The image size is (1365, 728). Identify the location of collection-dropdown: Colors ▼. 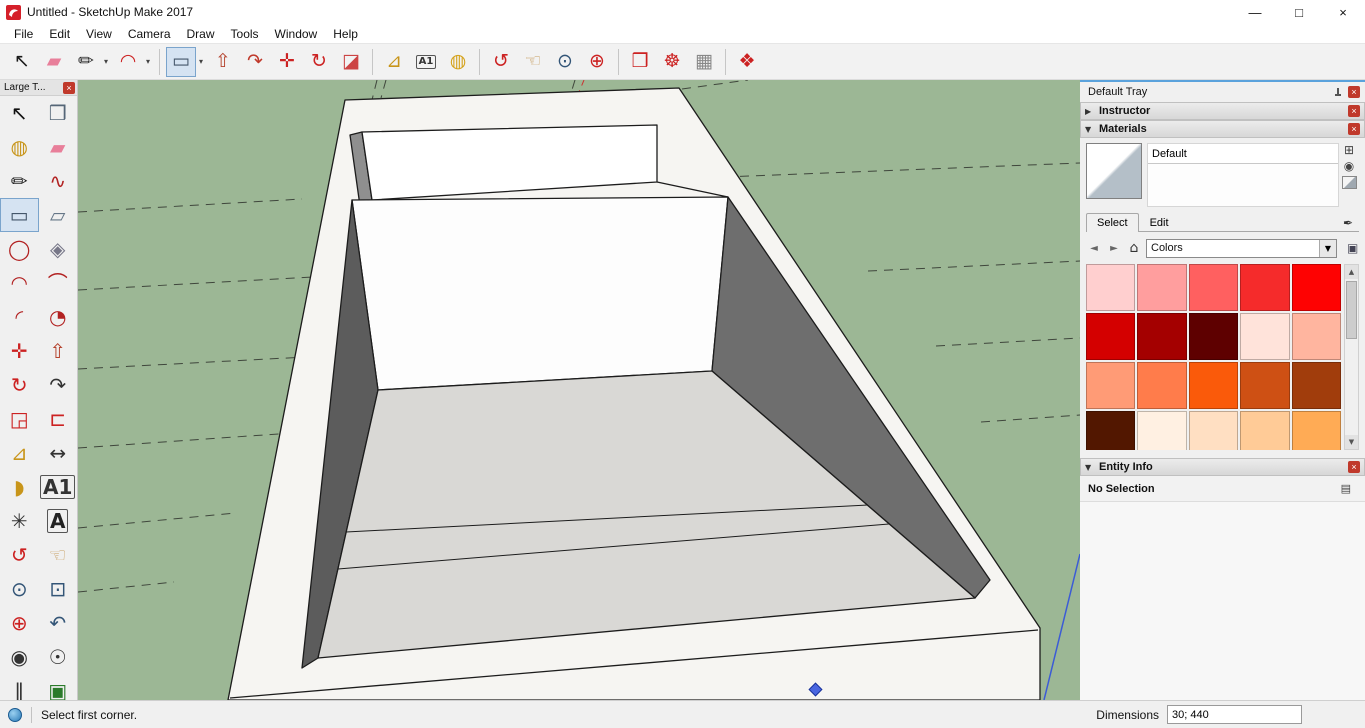
(1241, 248).